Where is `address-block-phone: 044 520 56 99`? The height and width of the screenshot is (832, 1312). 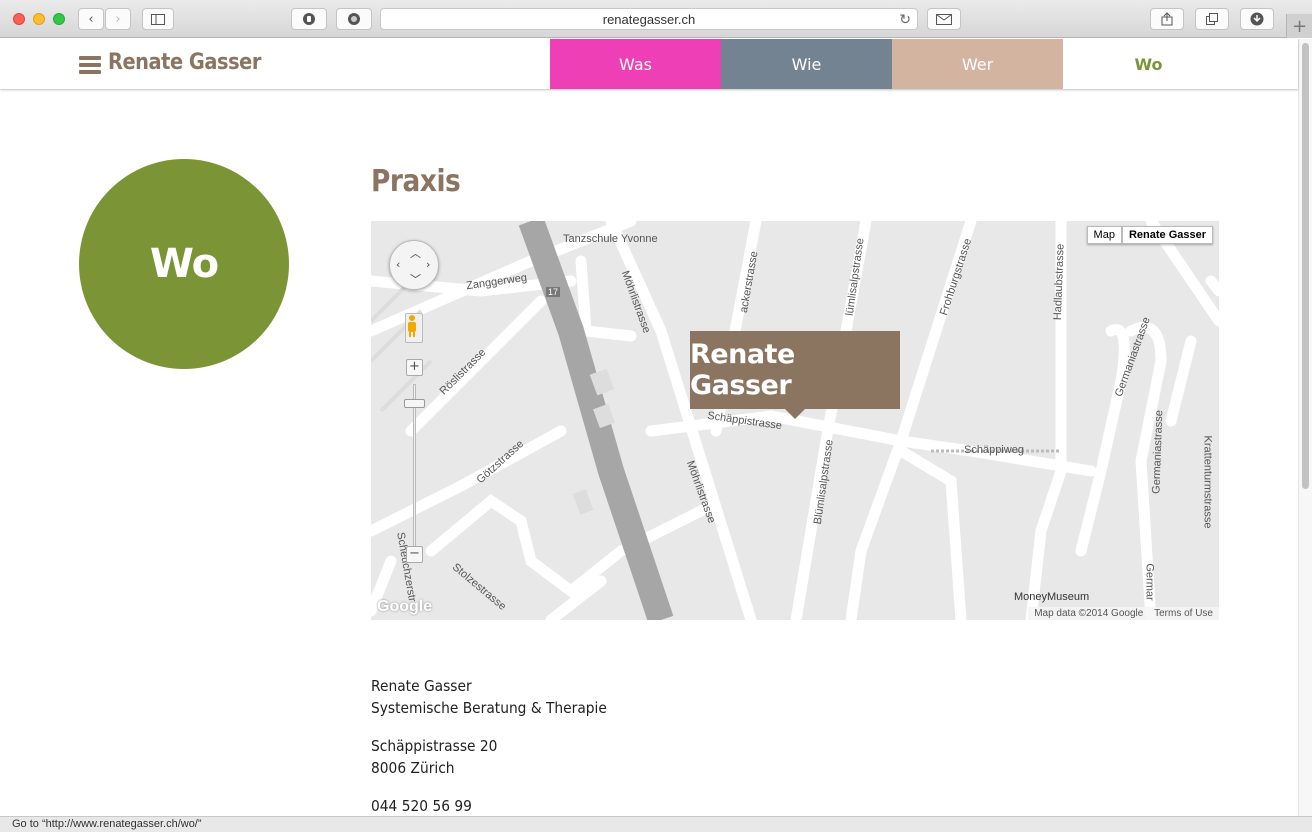
address-block-phone: 044 520 56 99 is located at coordinates (421, 806).